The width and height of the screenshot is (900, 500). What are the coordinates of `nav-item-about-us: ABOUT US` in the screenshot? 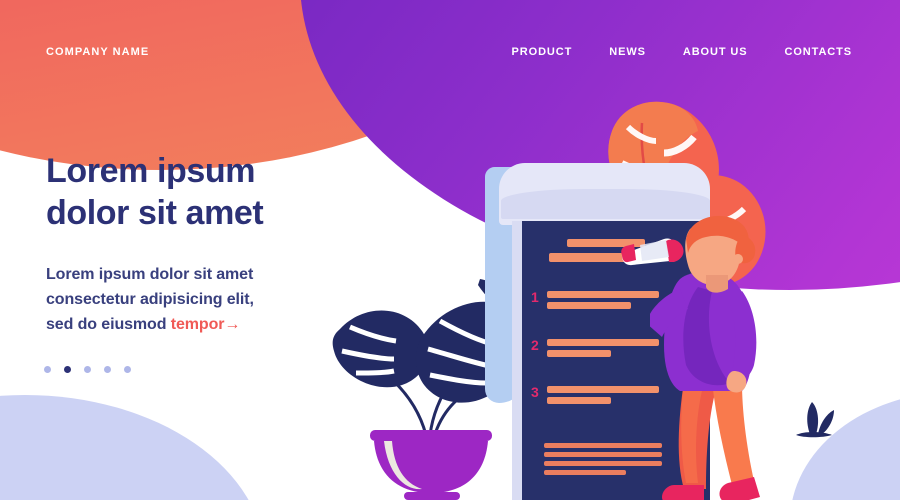 It's located at (715, 52).